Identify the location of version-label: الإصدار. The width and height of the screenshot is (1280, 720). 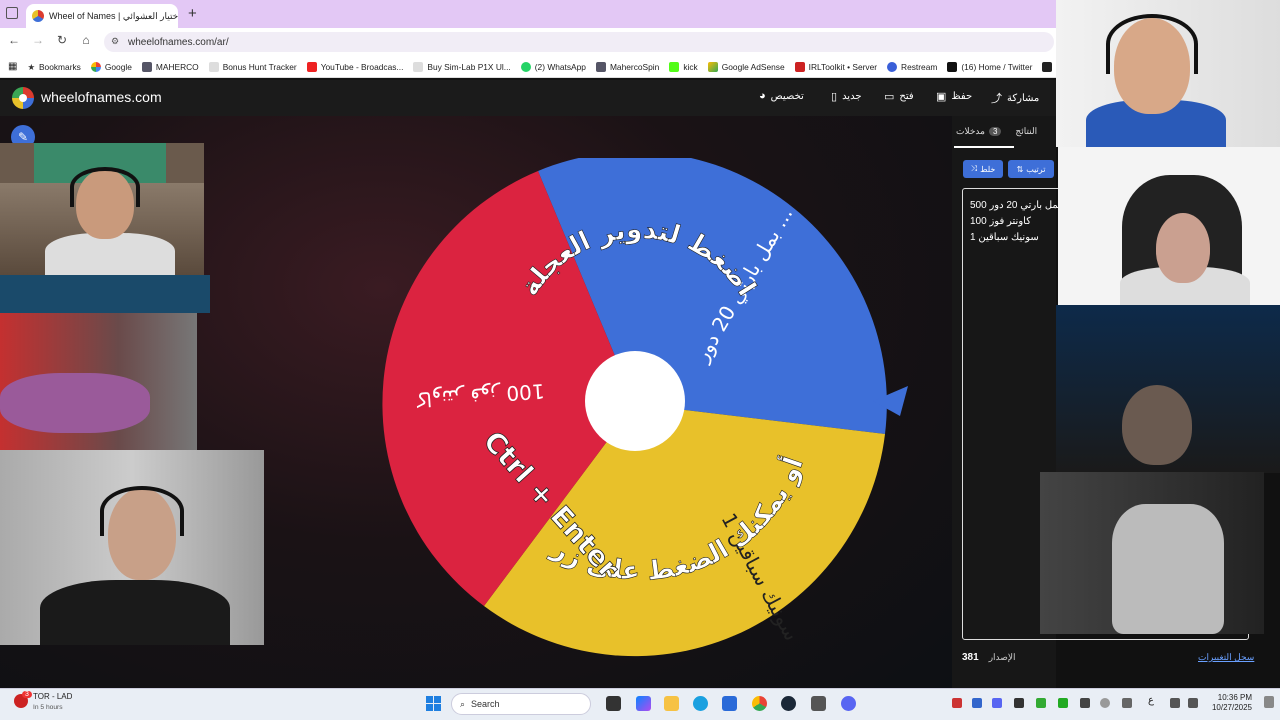
(1002, 657).